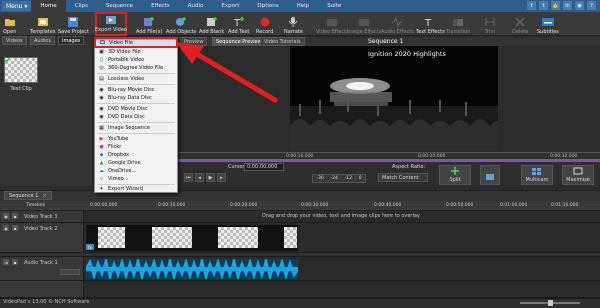 The height and width of the screenshot is (308, 600). Describe the element at coordinates (136, 155) in the screenshot. I see `menu-item-dropbox: ◆ Dropbox` at that location.